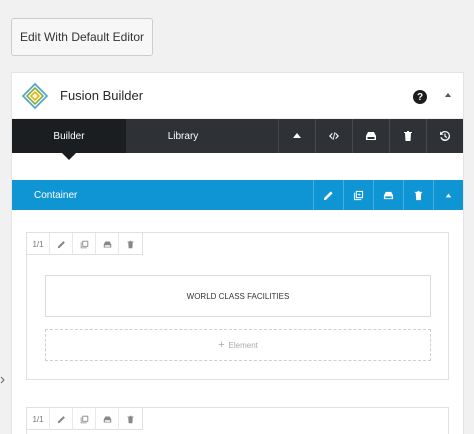  What do you see at coordinates (243, 345) in the screenshot?
I see `add-element-label: Element` at bounding box center [243, 345].